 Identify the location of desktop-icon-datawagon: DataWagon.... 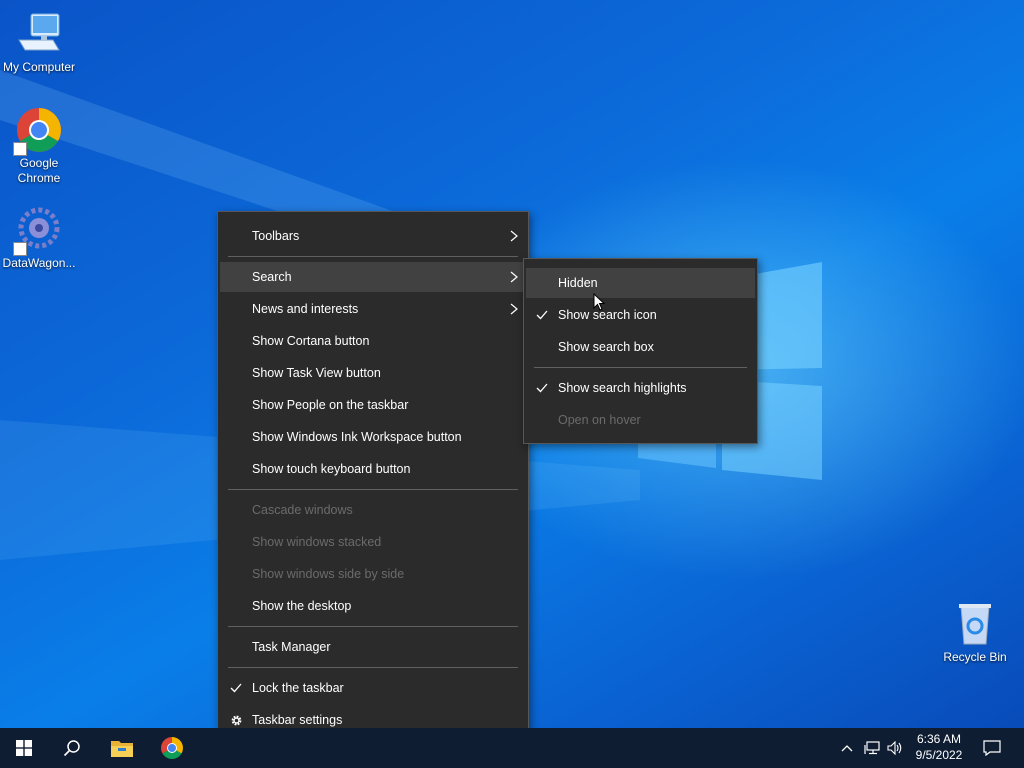
(39, 238).